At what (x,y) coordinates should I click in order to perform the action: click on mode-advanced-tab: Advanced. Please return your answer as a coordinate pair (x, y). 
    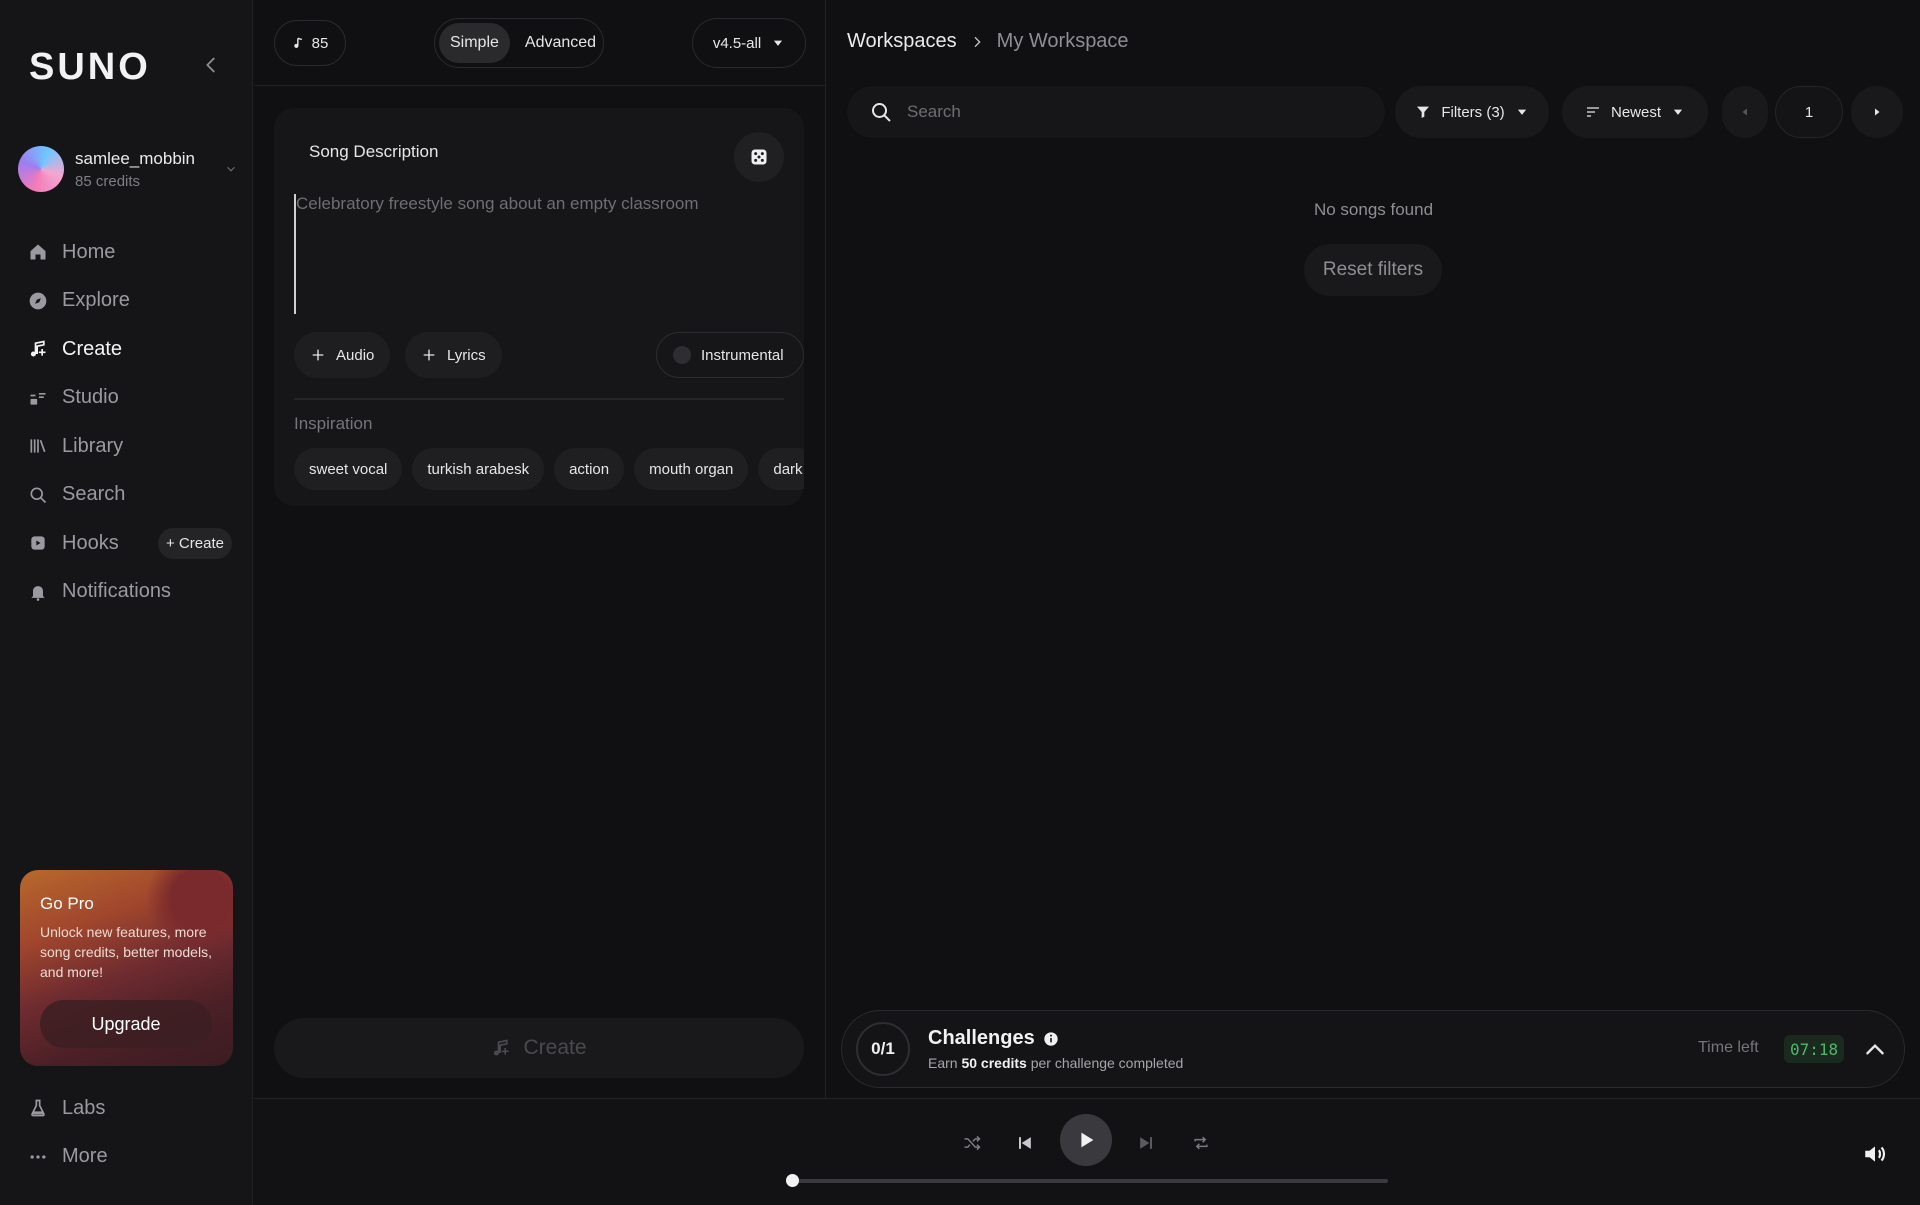
    Looking at the image, I should click on (560, 43).